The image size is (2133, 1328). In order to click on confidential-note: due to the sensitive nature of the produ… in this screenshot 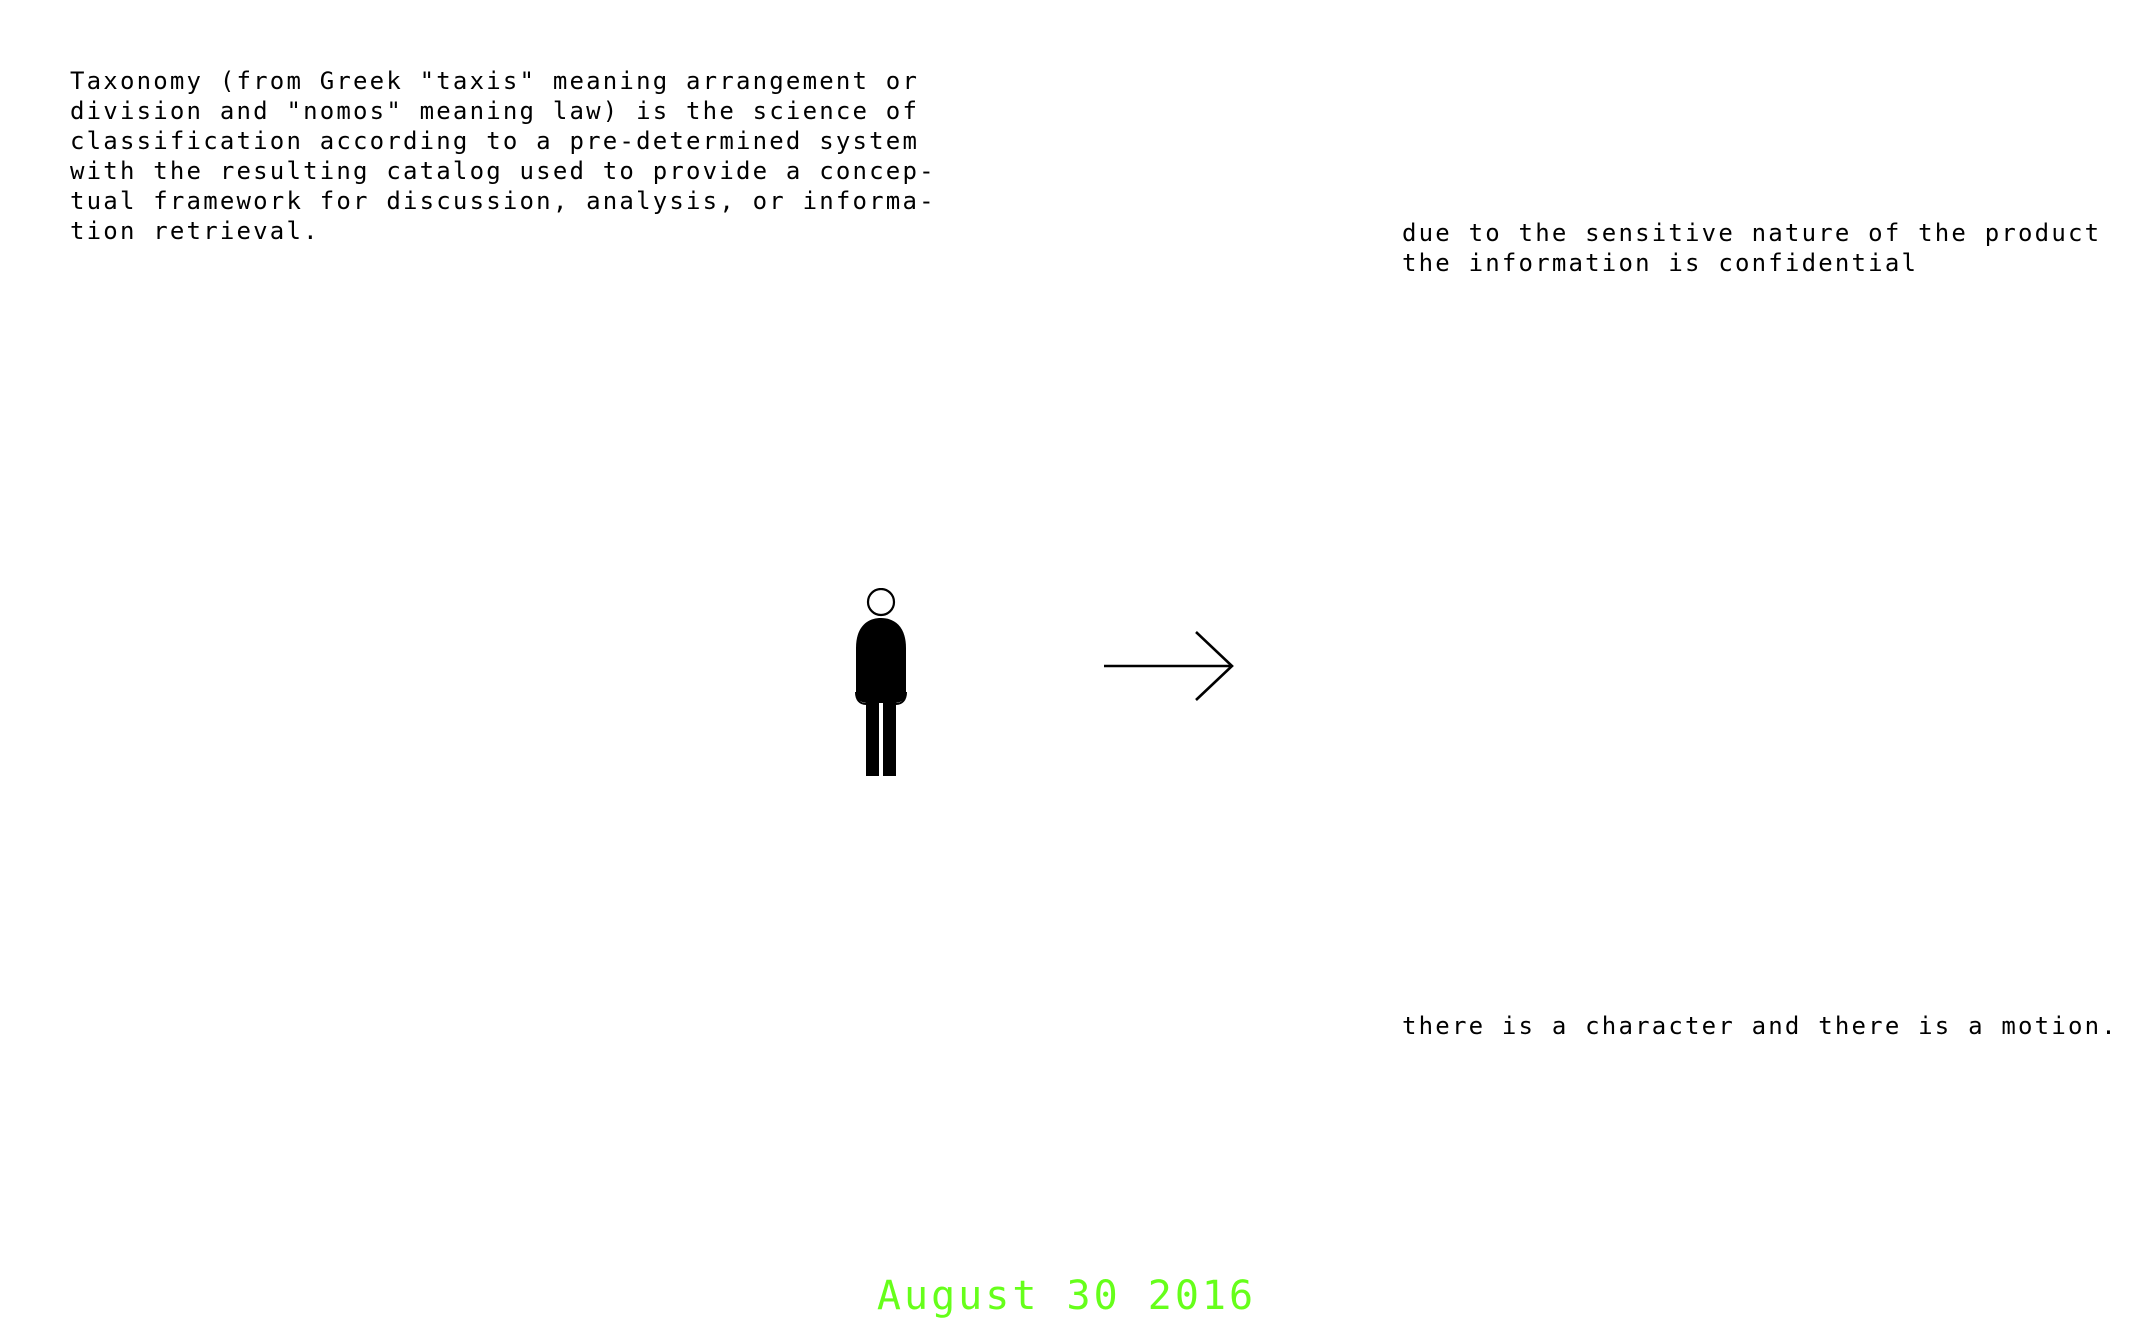, I will do `click(1751, 248)`.